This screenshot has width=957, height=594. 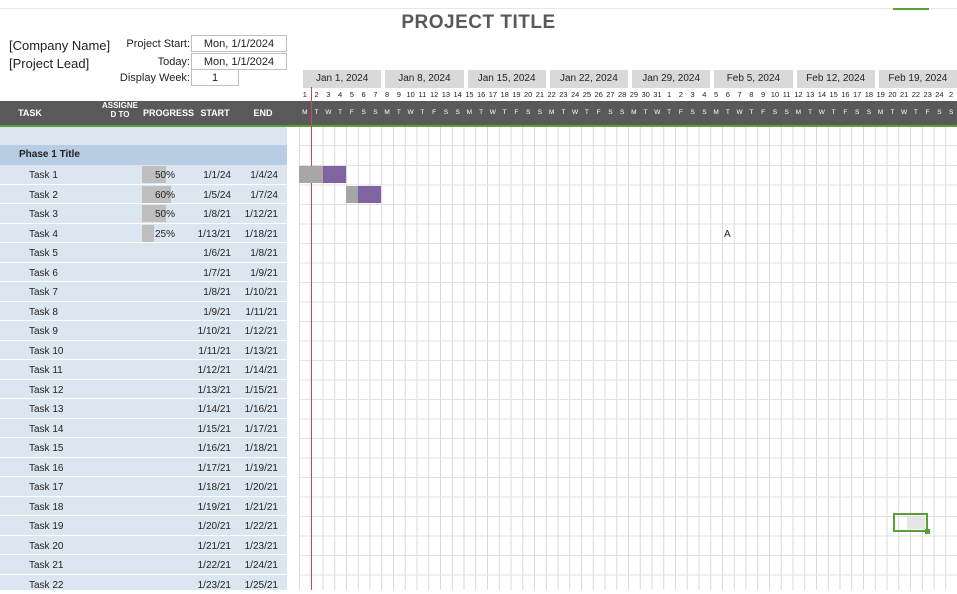 What do you see at coordinates (210, 351) in the screenshot?
I see `start-date: 1/11/21` at bounding box center [210, 351].